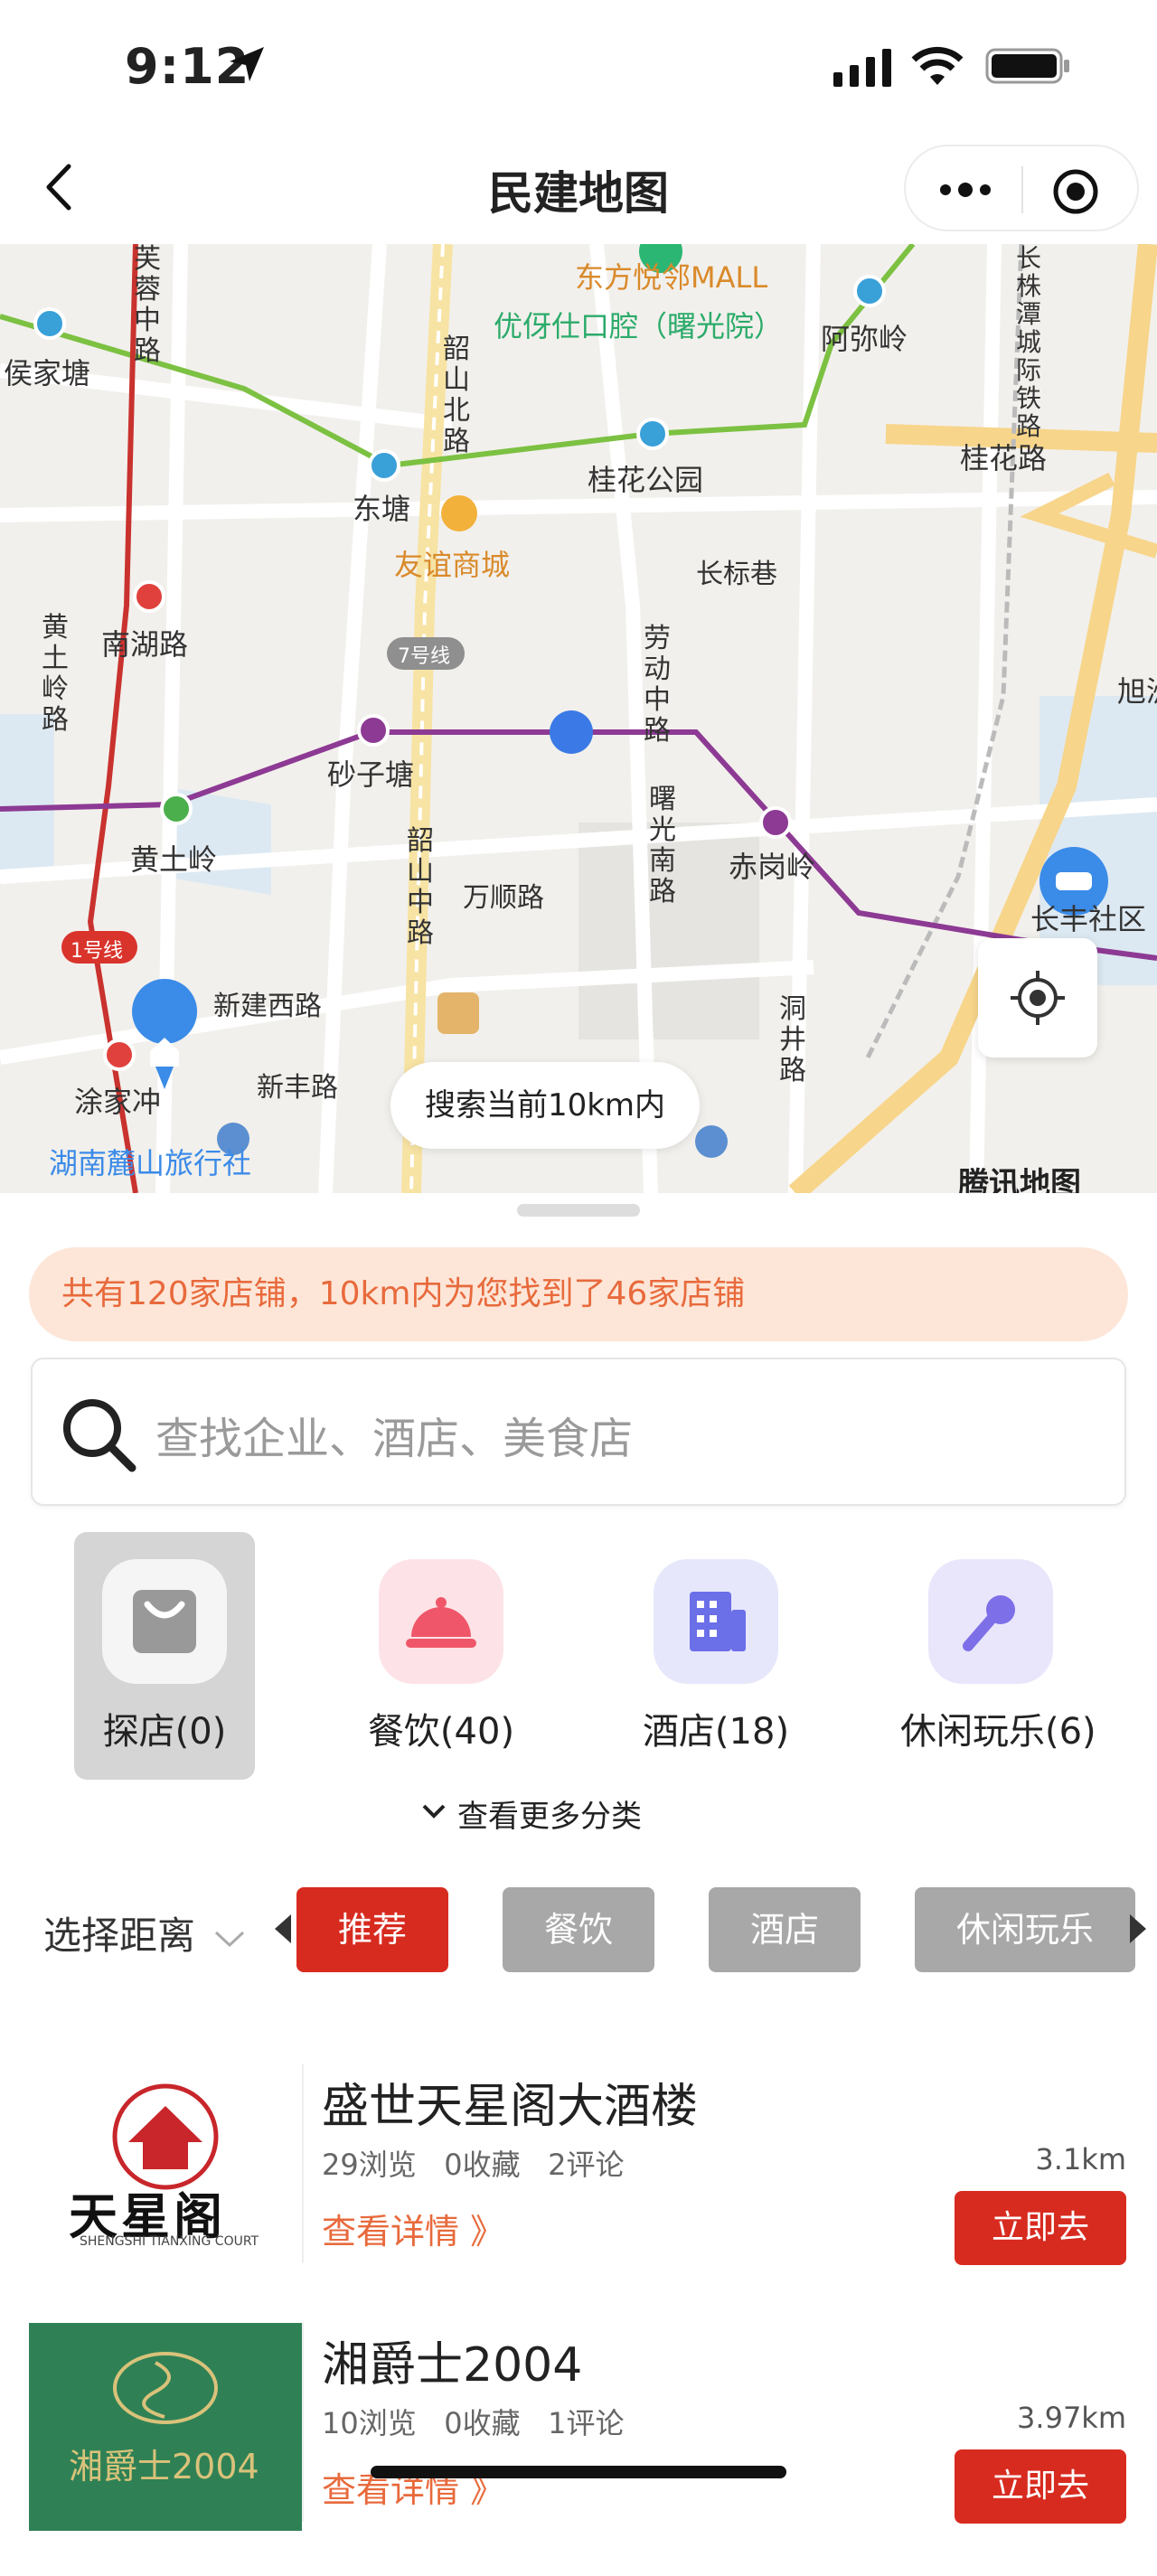  I want to click on dish-cover-icon, so click(441, 1622).